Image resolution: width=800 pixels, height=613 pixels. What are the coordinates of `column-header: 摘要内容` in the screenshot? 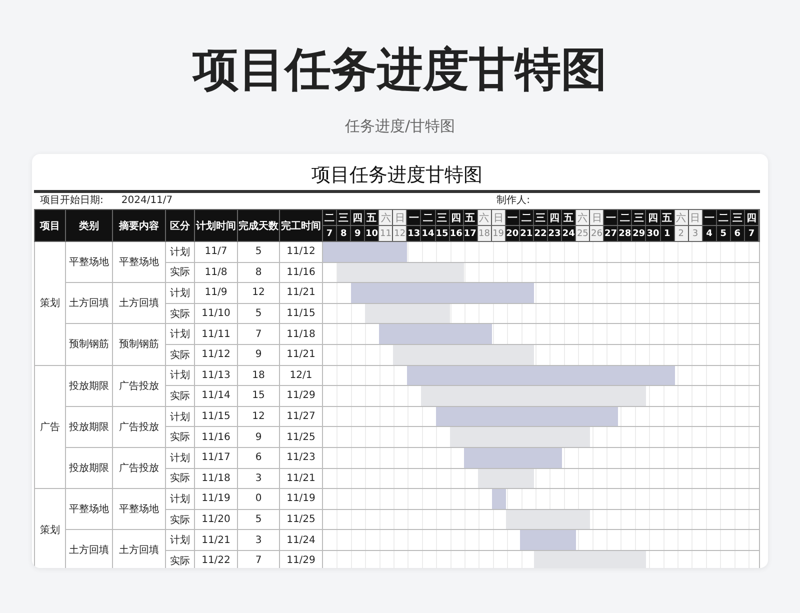 It's located at (139, 226).